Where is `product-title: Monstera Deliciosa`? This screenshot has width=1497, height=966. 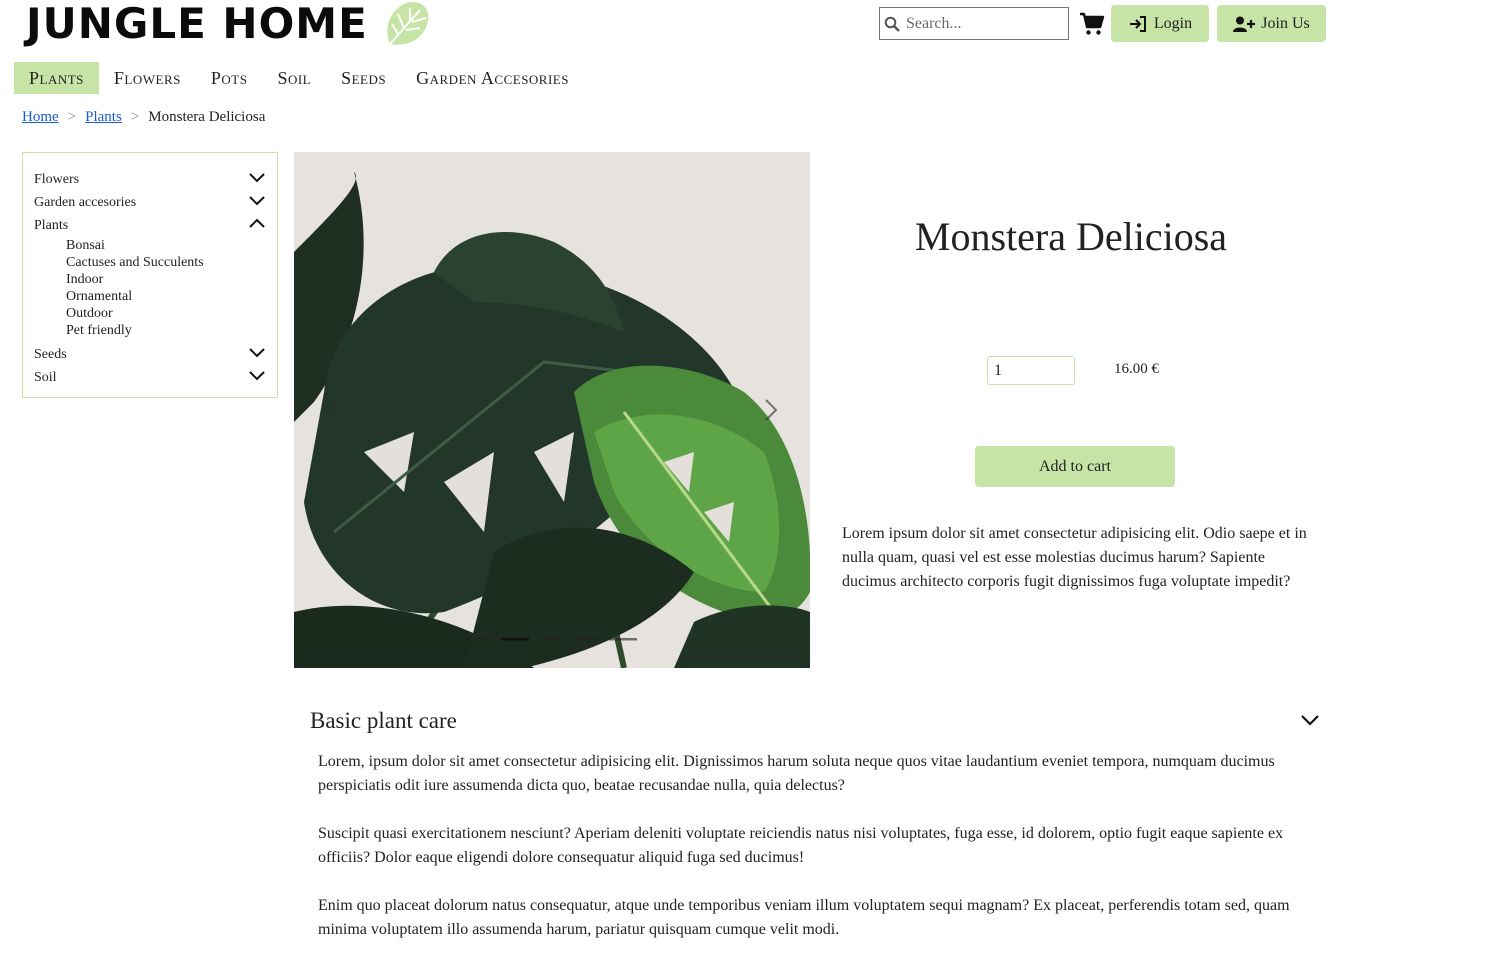 product-title: Monstera Deliciosa is located at coordinates (1071, 236).